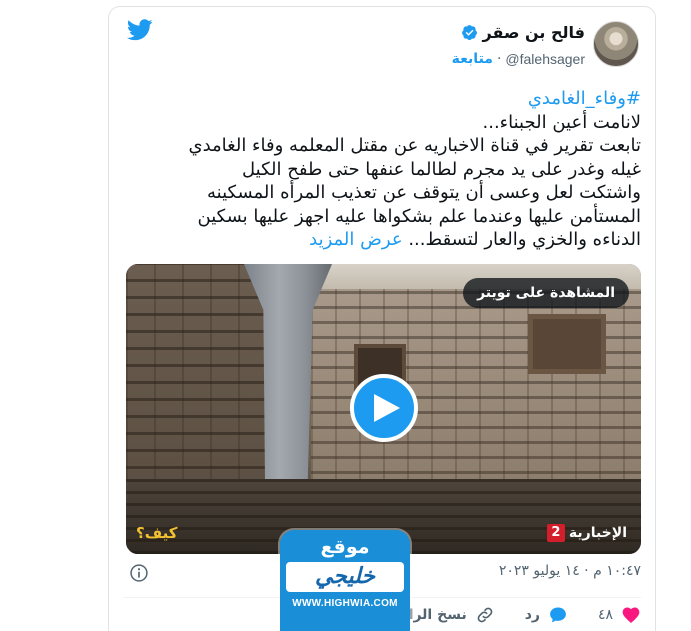  I want to click on link-icon, so click(485, 615).